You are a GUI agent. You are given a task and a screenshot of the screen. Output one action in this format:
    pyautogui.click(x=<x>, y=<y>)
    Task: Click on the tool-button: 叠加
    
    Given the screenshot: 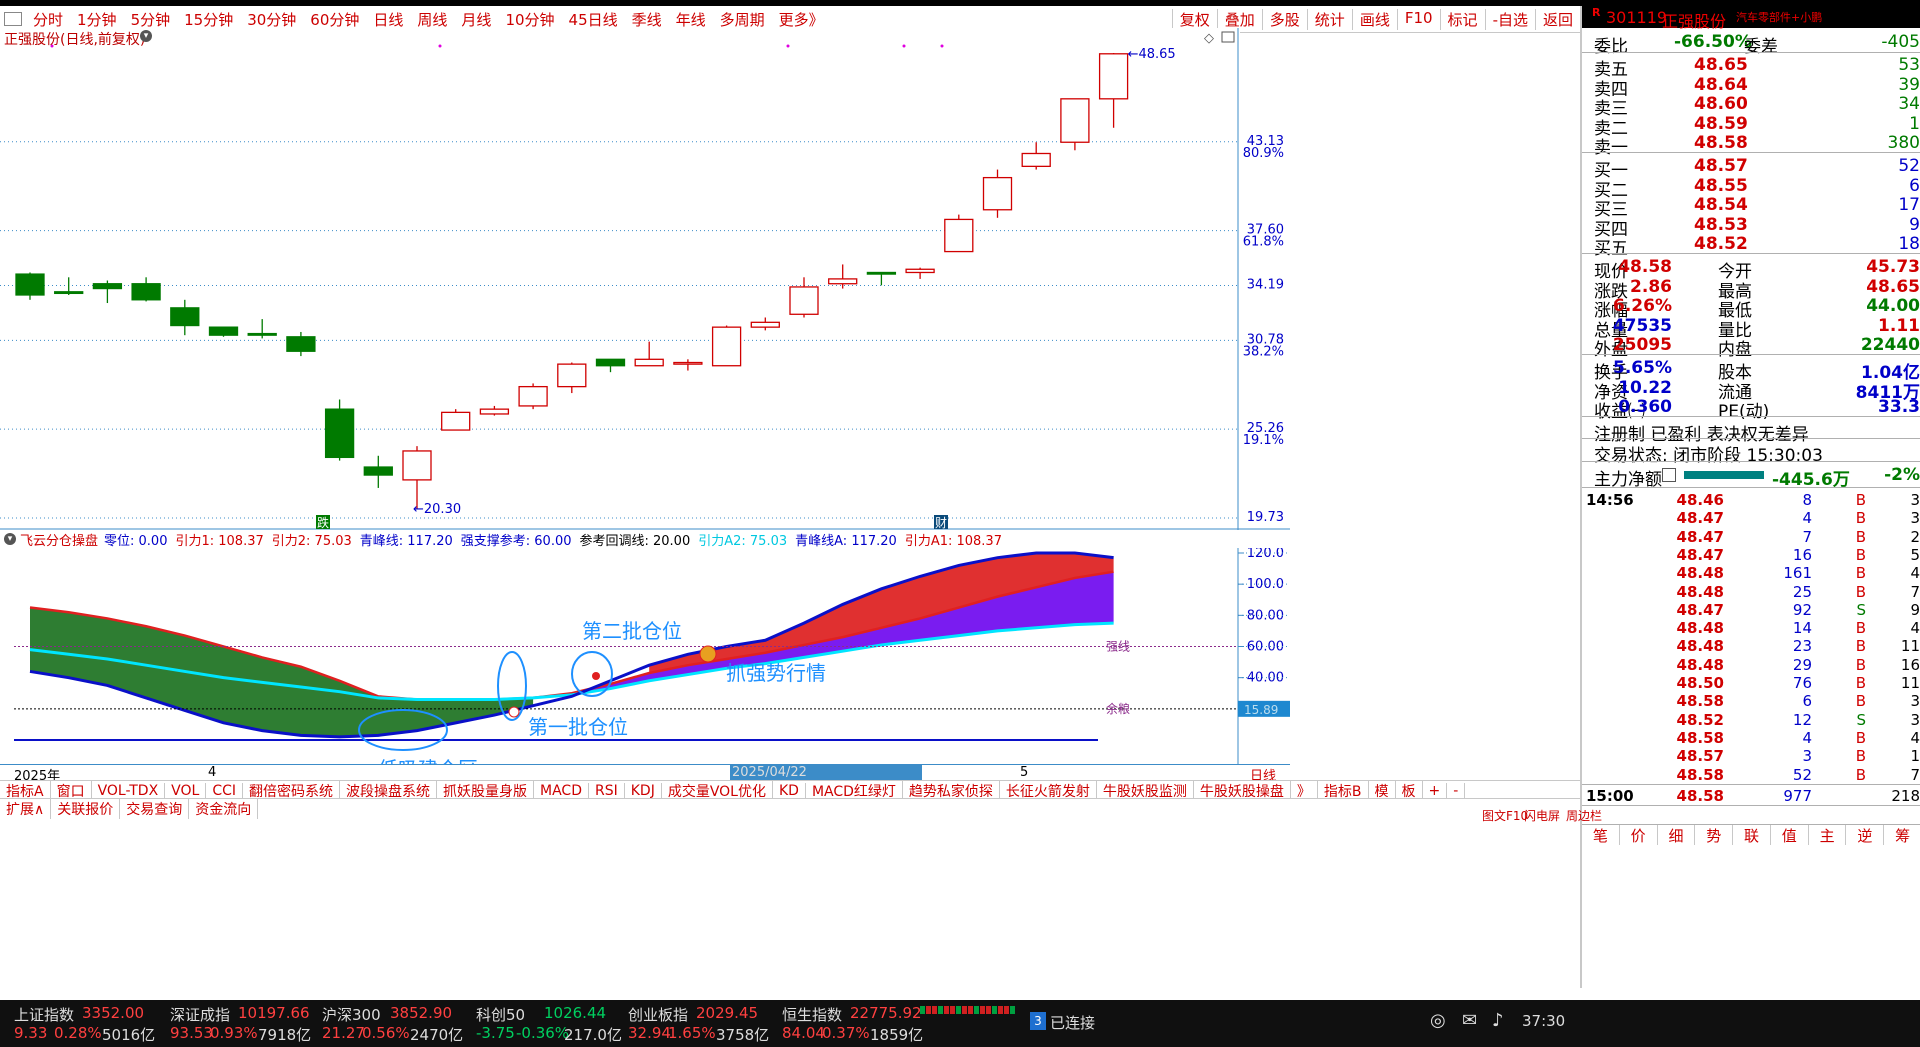 What is the action you would take?
    pyautogui.click(x=1239, y=19)
    